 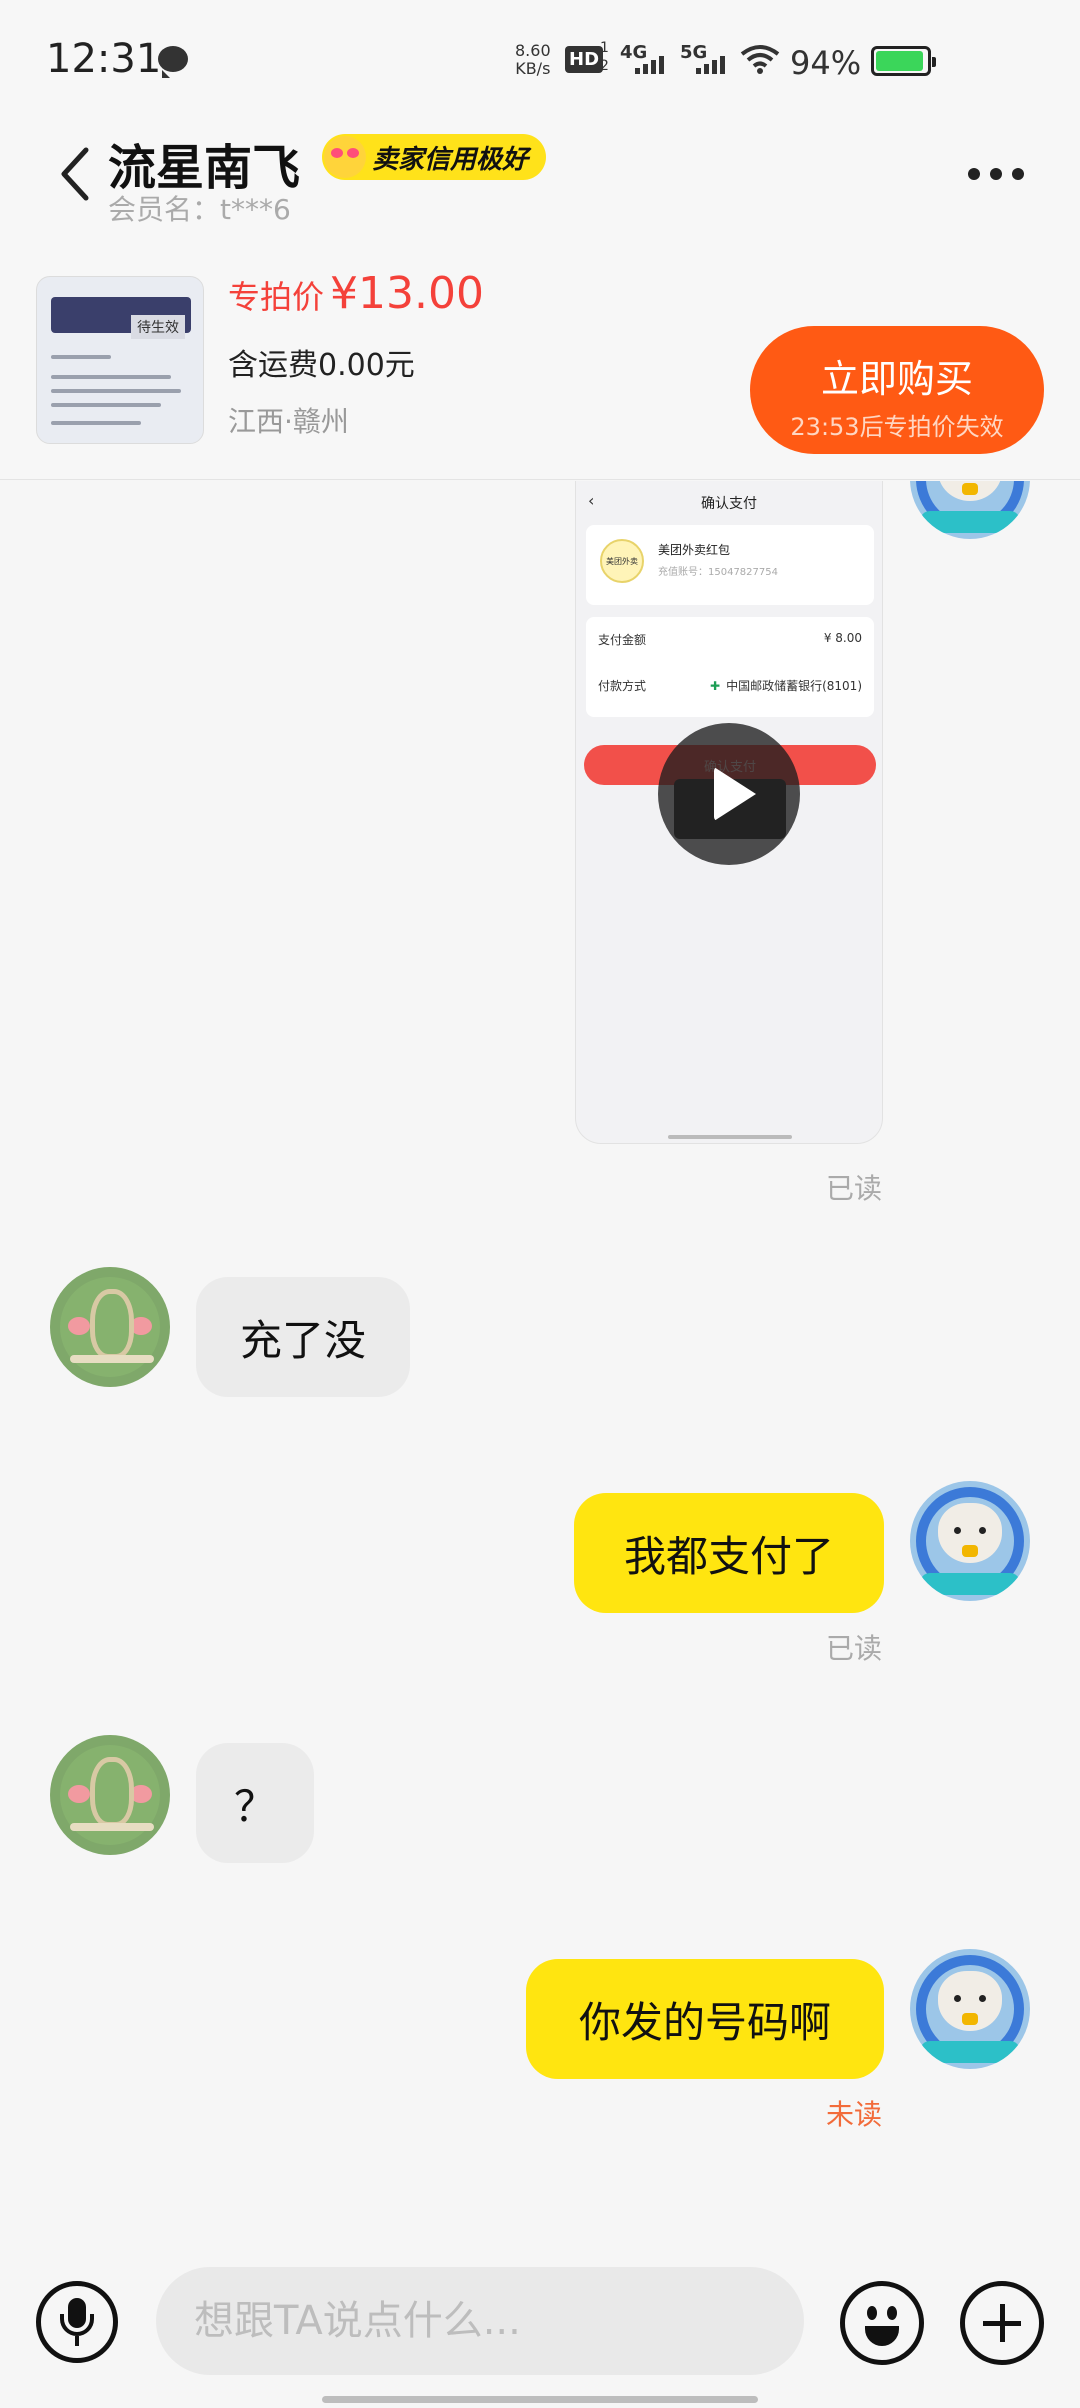 I want to click on video-screen-title: 确认支付, so click(x=729, y=504).